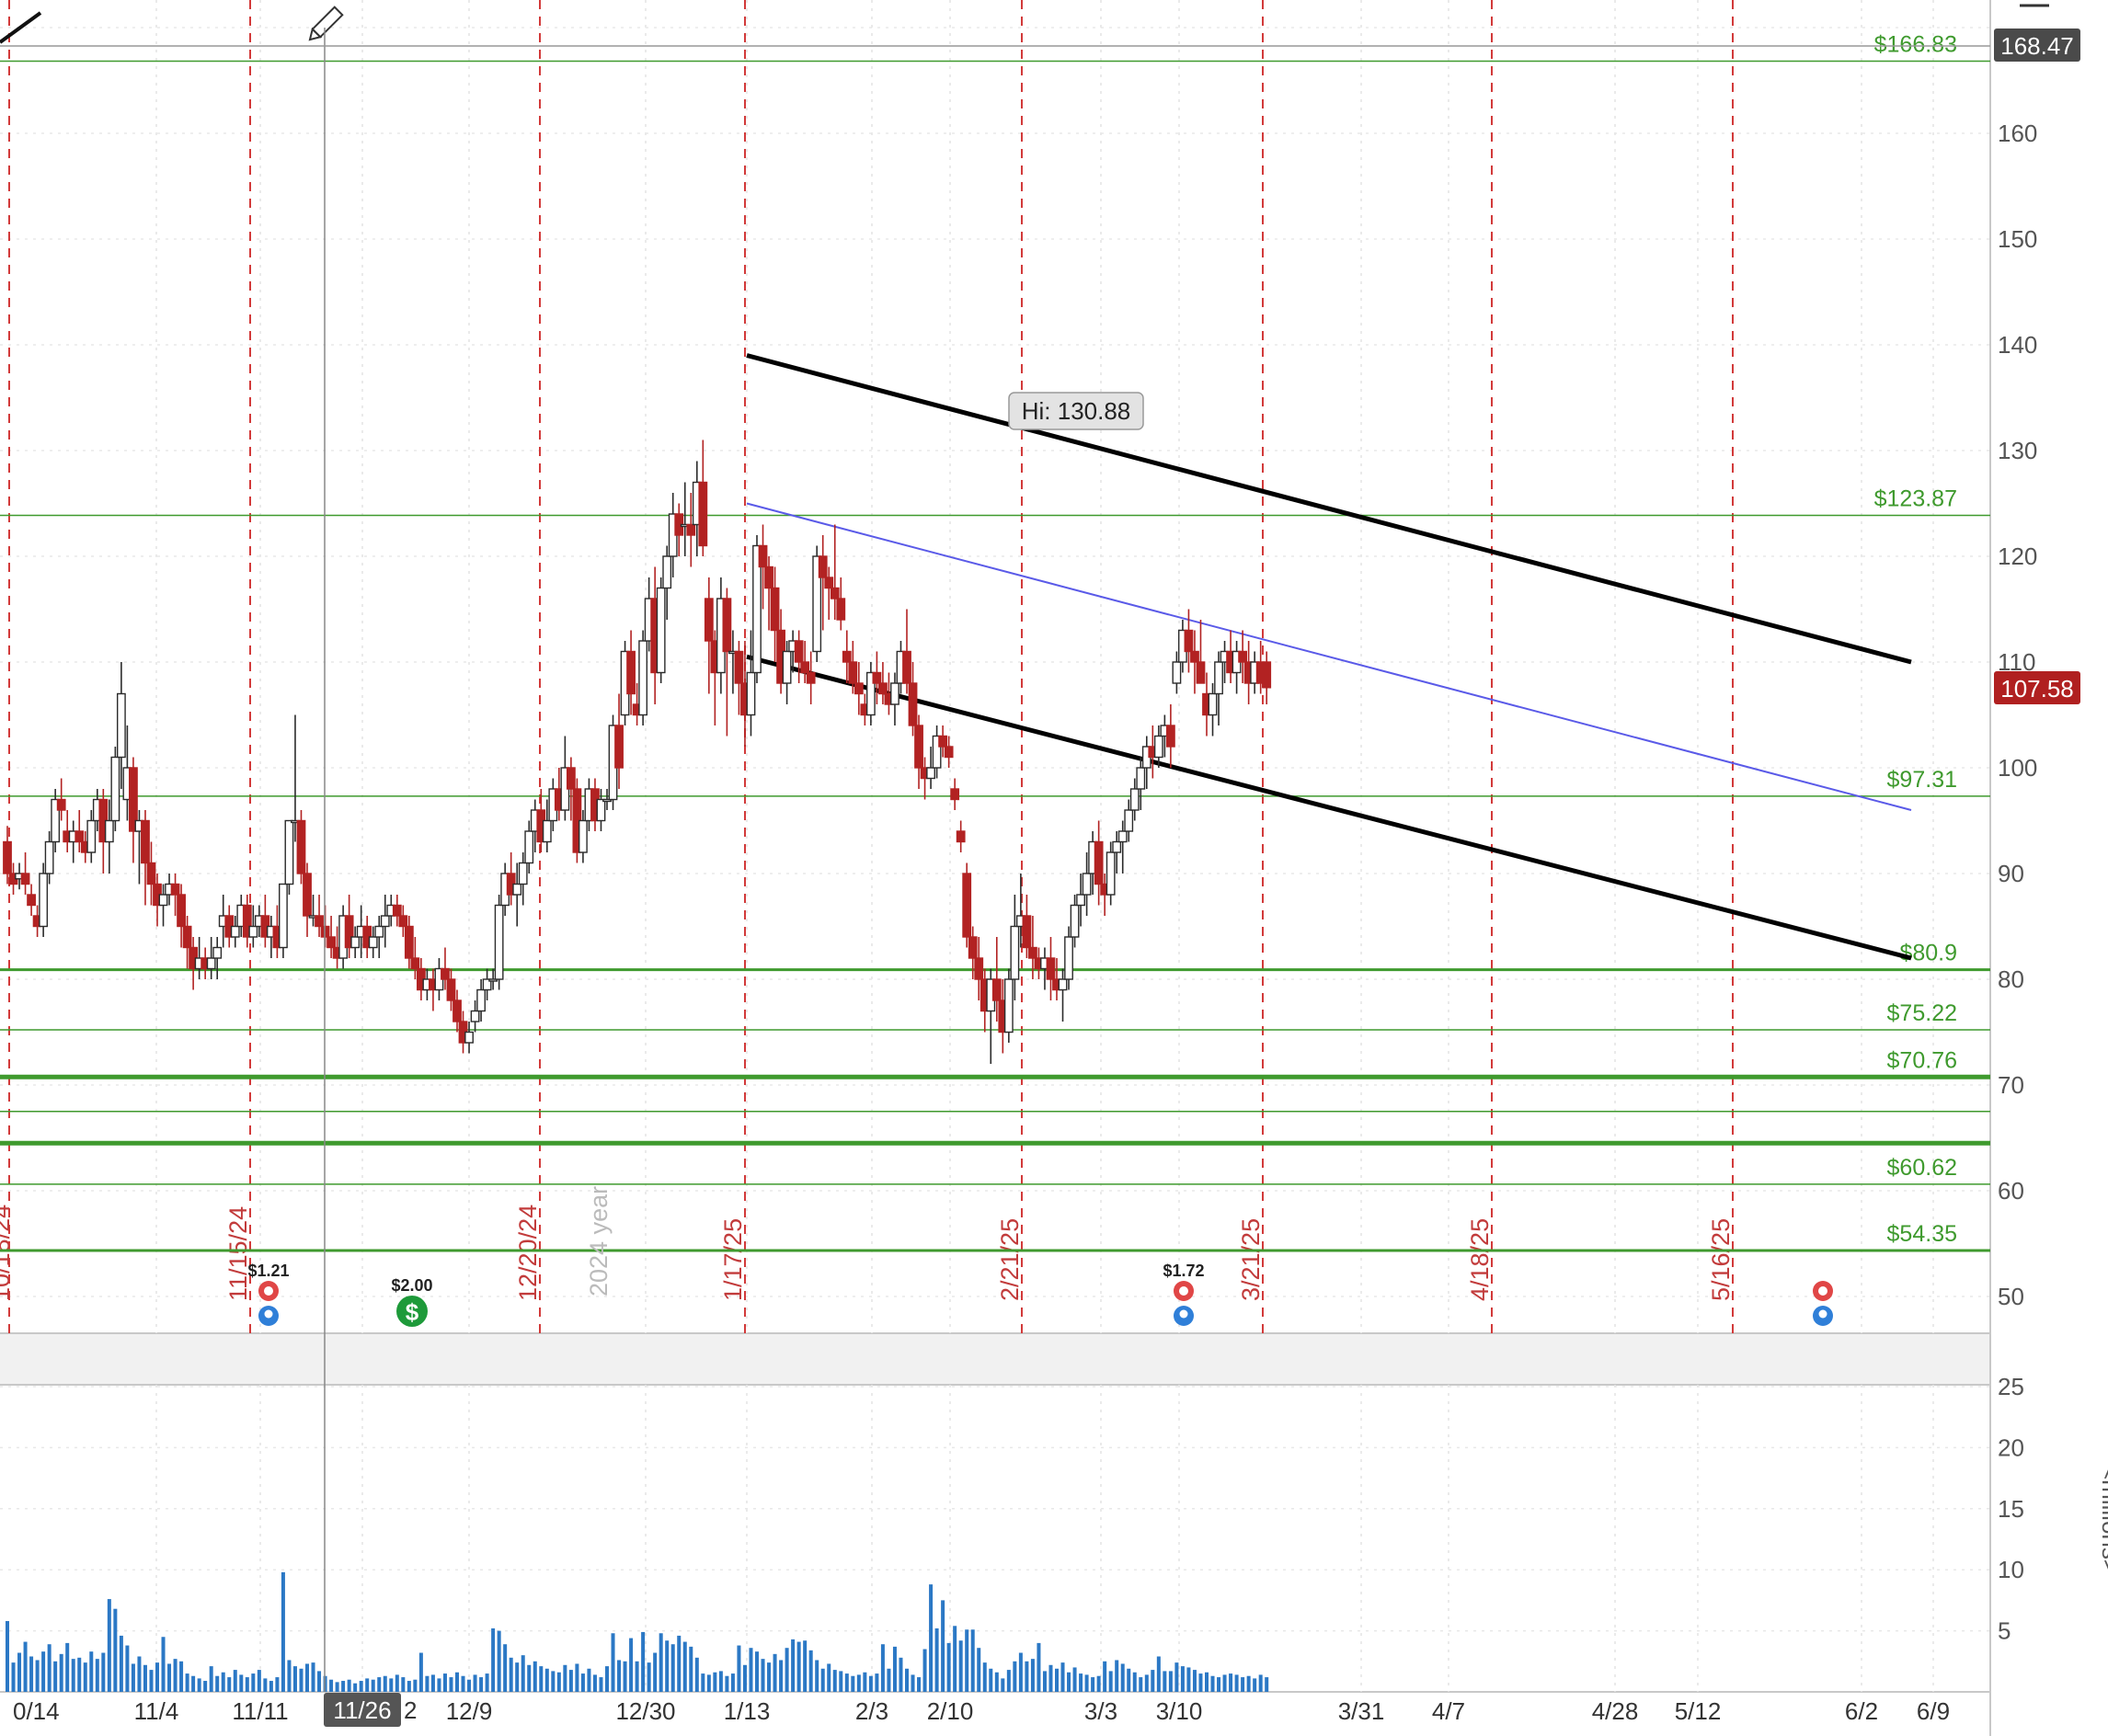 This screenshot has width=2108, height=1736. Describe the element at coordinates (412, 1311) in the screenshot. I see `dividend-dollar-icon: $` at that location.